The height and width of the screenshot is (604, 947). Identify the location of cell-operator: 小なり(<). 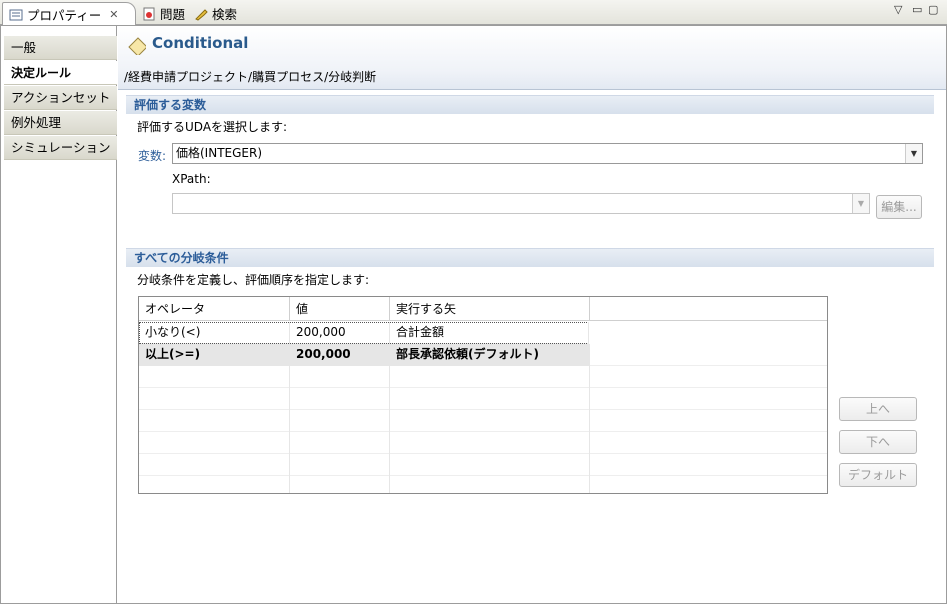
(214, 333).